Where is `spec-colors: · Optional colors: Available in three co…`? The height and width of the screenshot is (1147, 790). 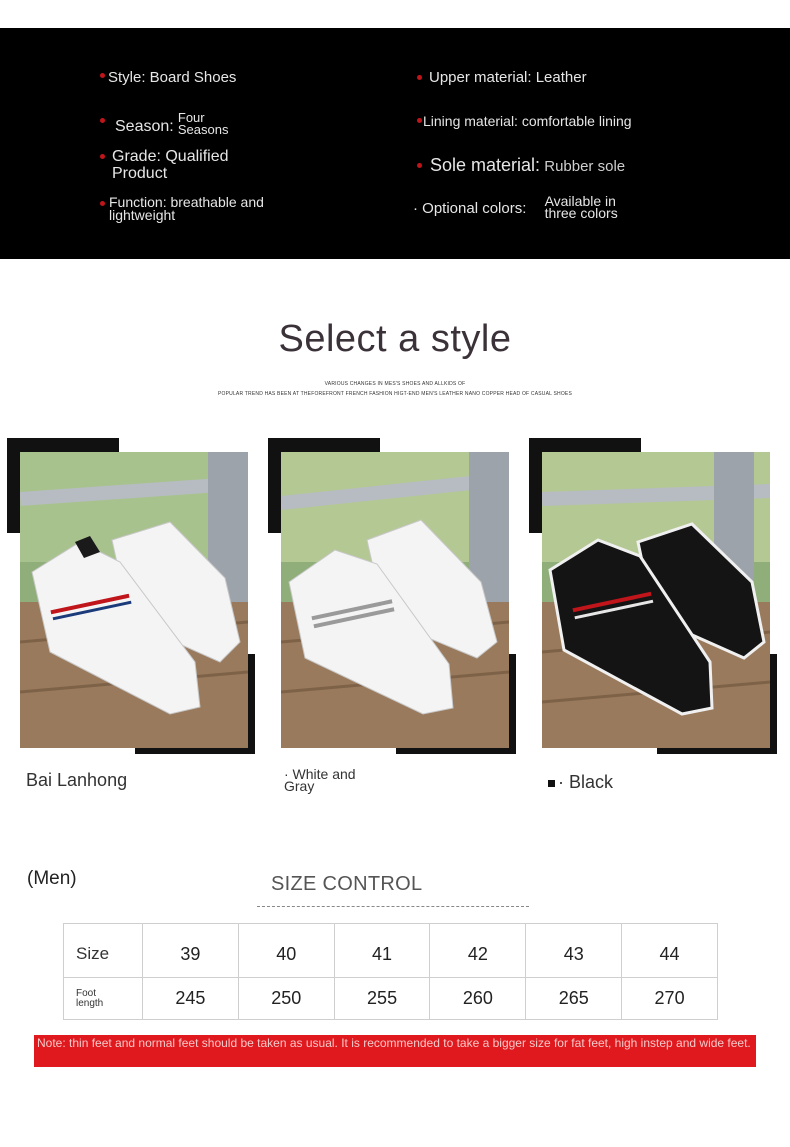
spec-colors: · Optional colors: Available in three co… is located at coordinates (520, 207).